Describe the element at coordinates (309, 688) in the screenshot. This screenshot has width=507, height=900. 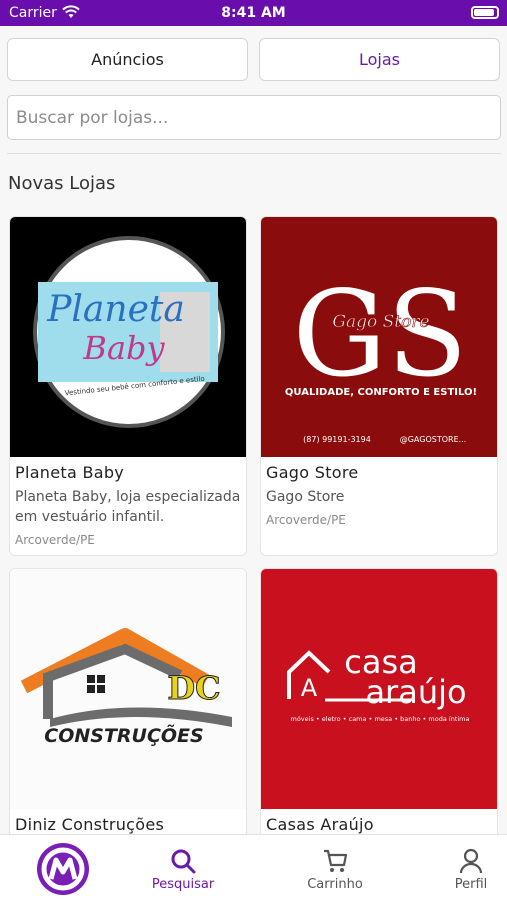
I see `araujo-logo-letter: A` at that location.